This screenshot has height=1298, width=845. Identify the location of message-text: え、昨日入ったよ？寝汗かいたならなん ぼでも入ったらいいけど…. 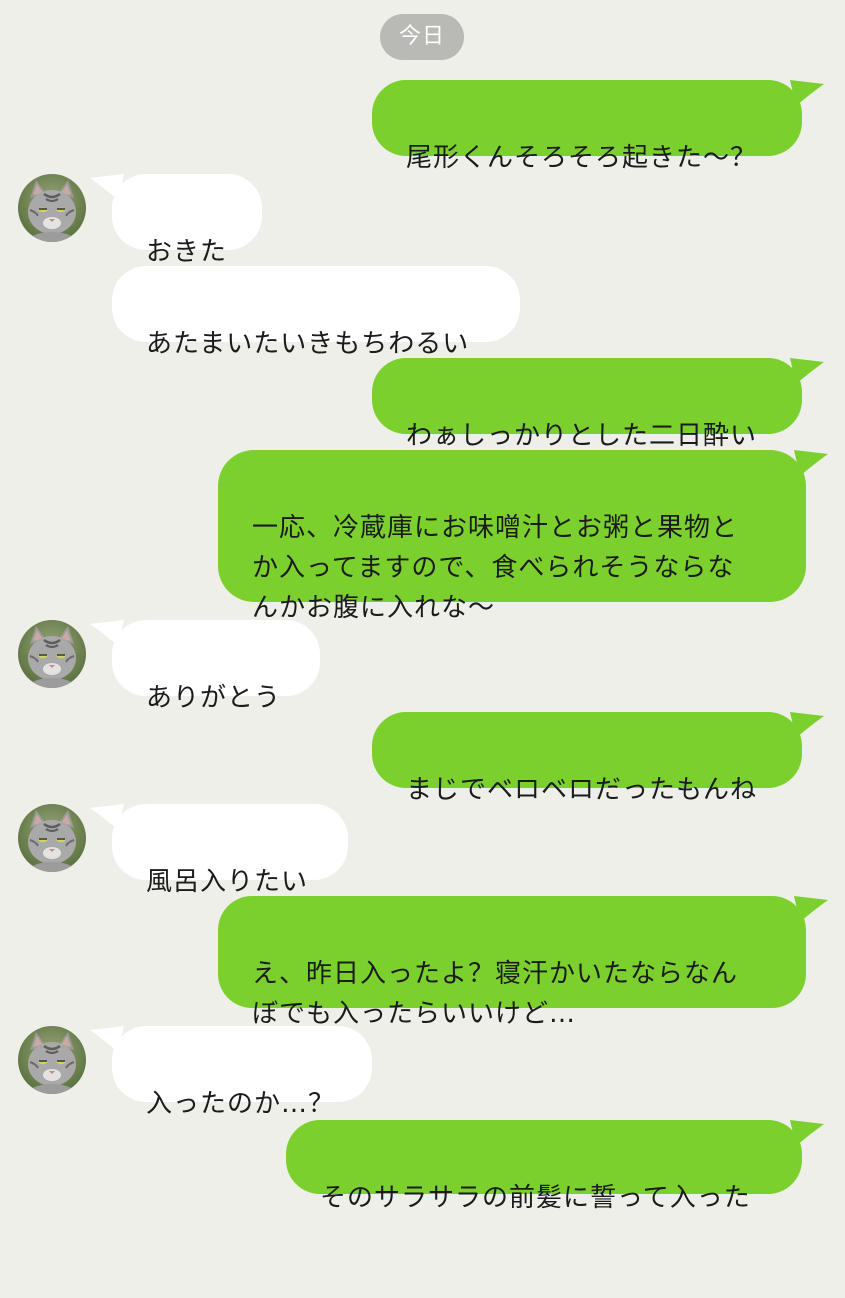
(495, 994).